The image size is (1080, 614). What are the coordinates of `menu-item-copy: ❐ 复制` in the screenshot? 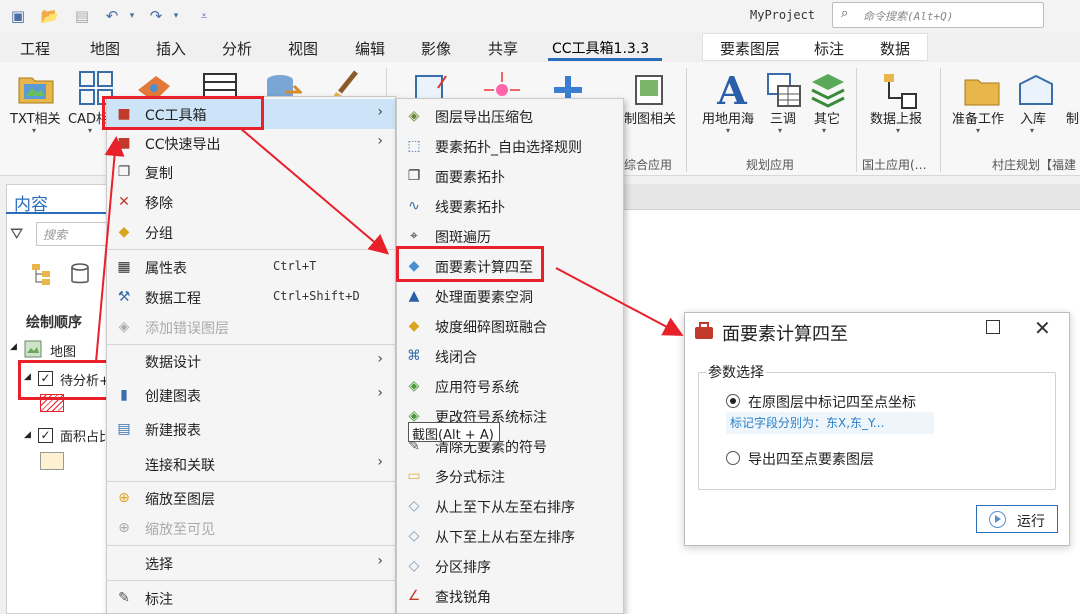 It's located at (251, 172).